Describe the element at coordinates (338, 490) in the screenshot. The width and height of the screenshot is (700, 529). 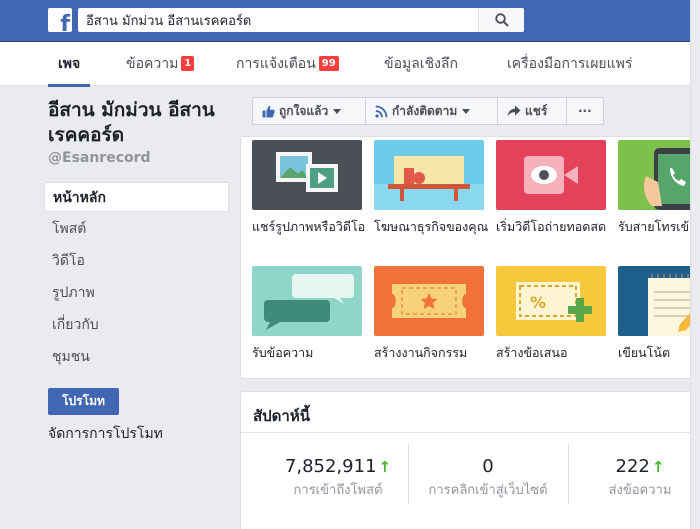
I see `stat-label: การเข้าถึงโพสต์` at that location.